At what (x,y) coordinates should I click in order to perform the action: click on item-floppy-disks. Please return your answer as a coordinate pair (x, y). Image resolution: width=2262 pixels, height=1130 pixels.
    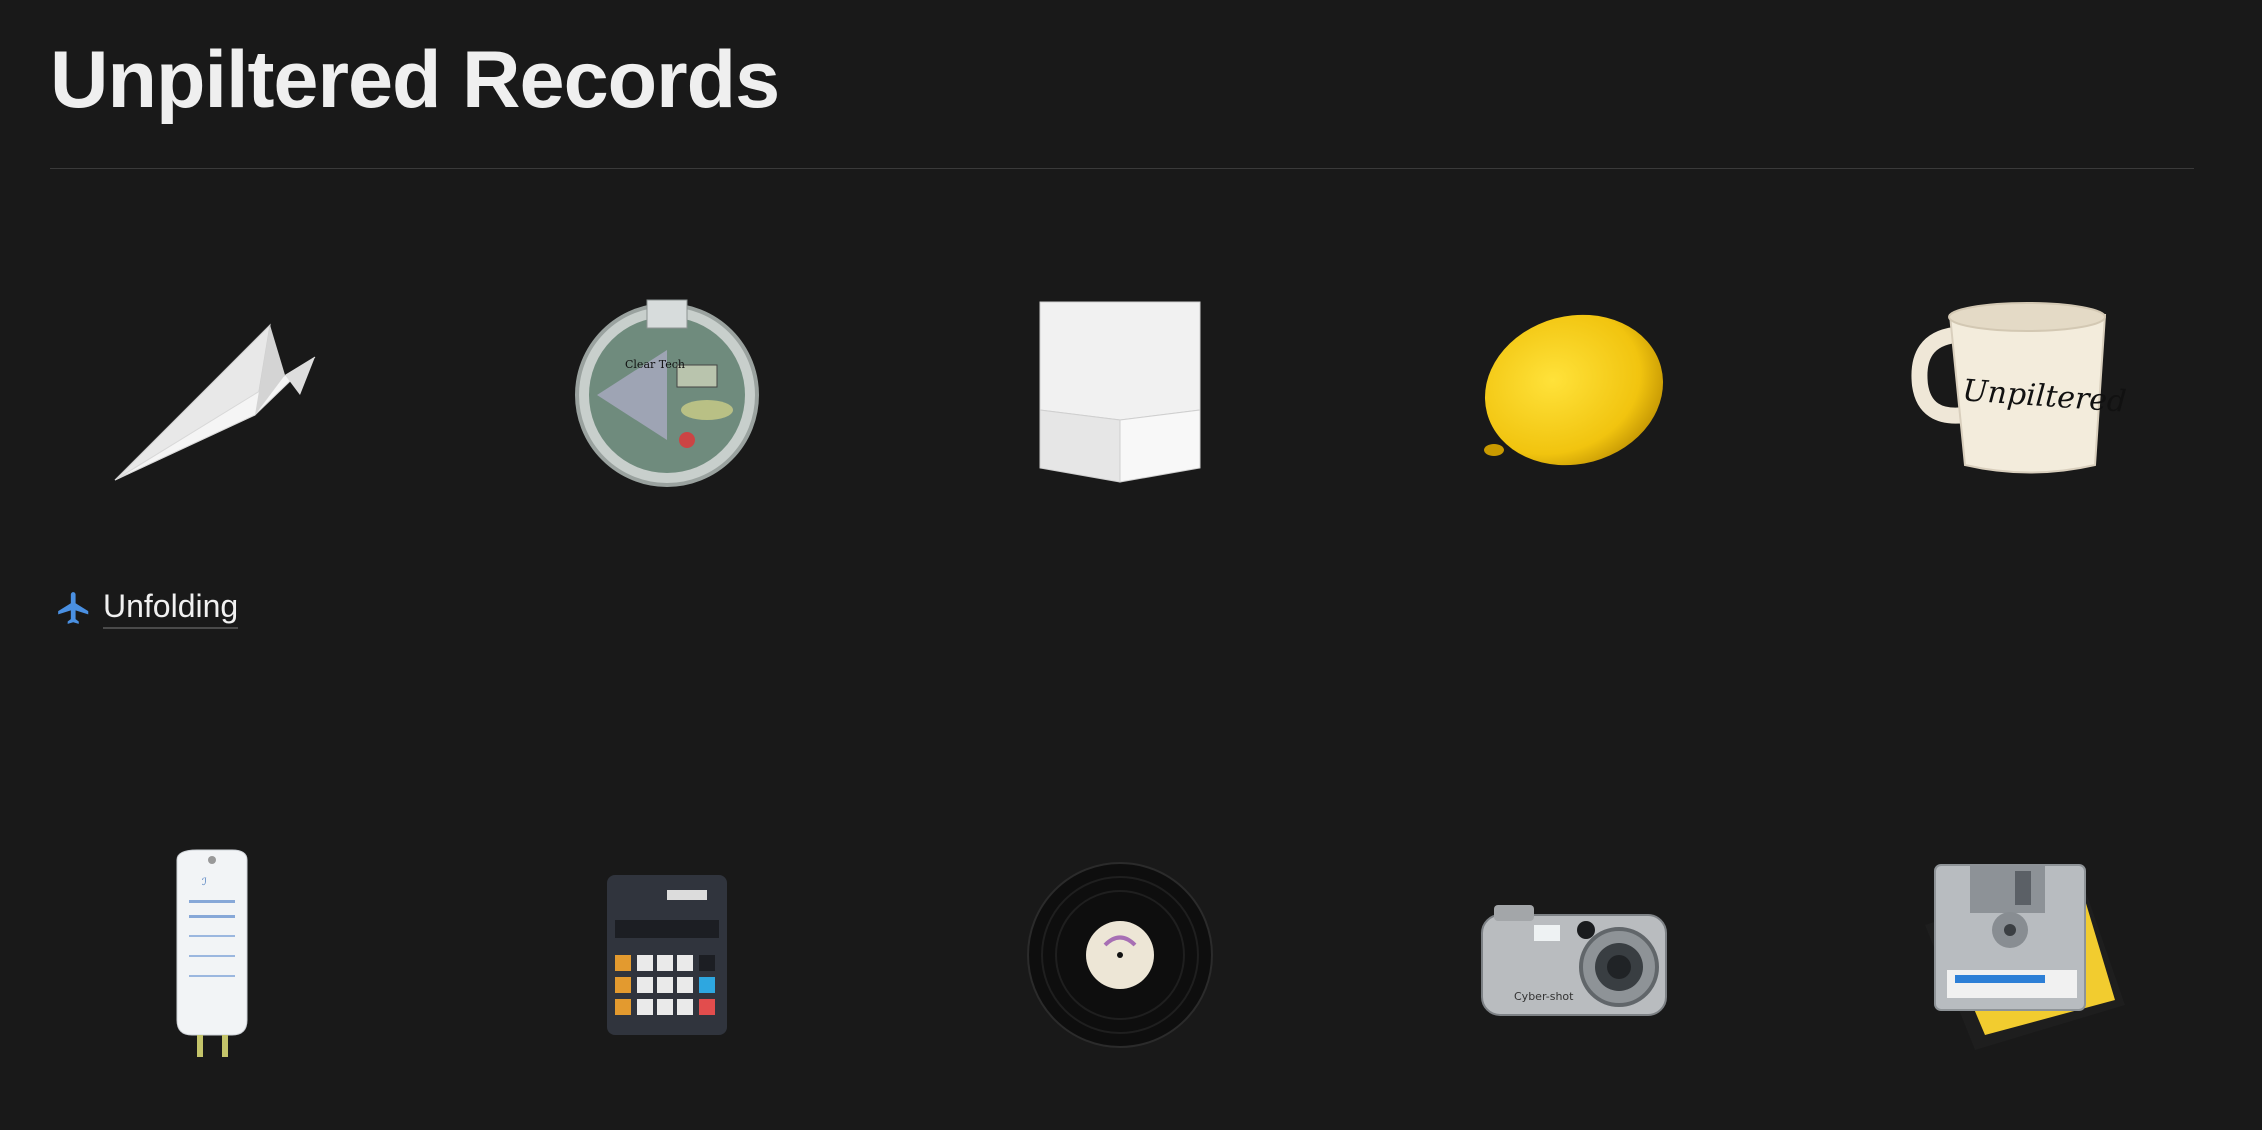
    Looking at the image, I should click on (2020, 955).